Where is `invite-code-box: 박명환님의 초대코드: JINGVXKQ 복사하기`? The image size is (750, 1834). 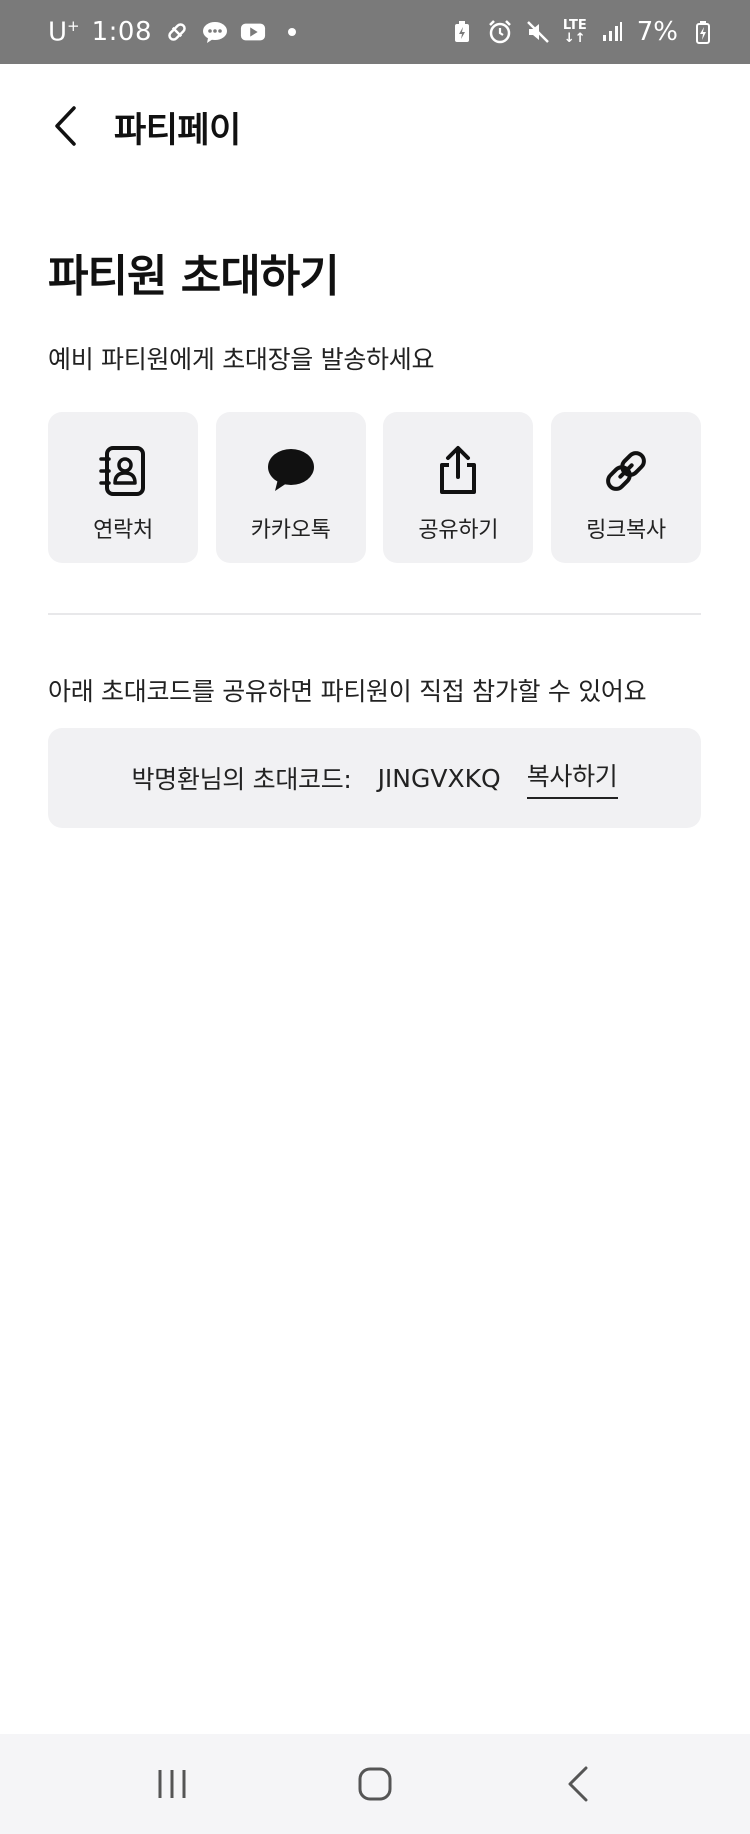 invite-code-box: 박명환님의 초대코드: JINGVXKQ 복사하기 is located at coordinates (374, 778).